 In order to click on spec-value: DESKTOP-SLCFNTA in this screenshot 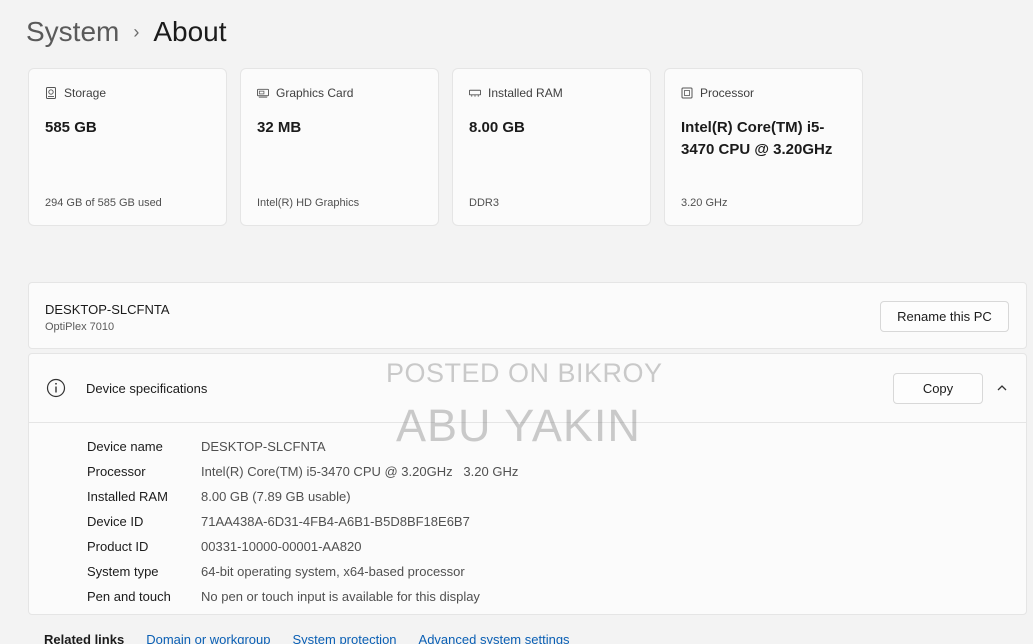, I will do `click(263, 446)`.